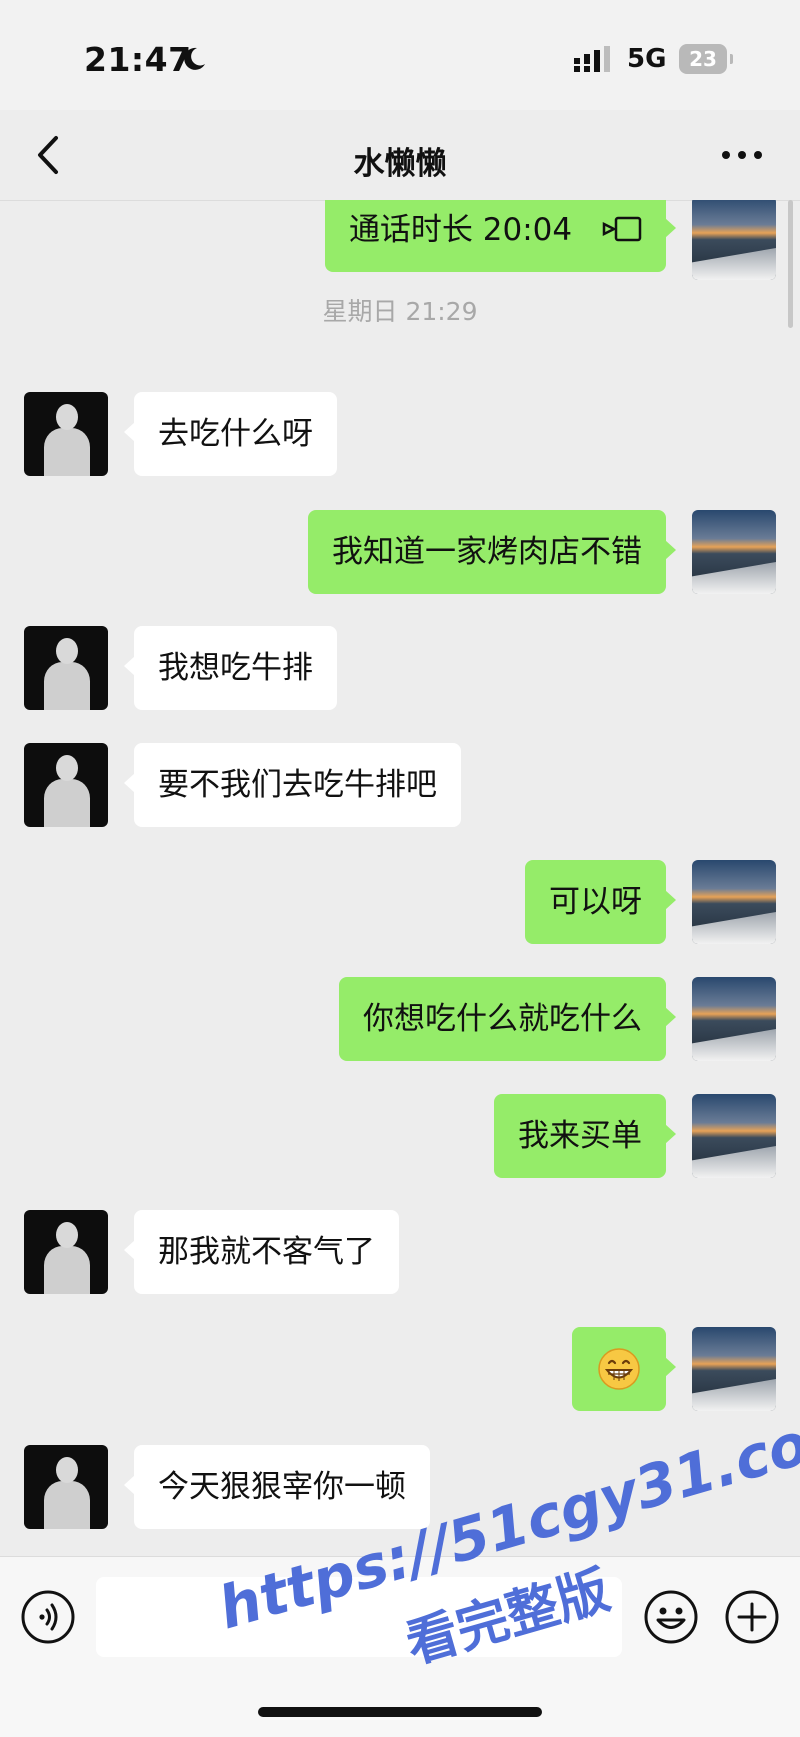  I want to click on incoming-message: 今天狠狠宰你一顿, so click(277, 1487).